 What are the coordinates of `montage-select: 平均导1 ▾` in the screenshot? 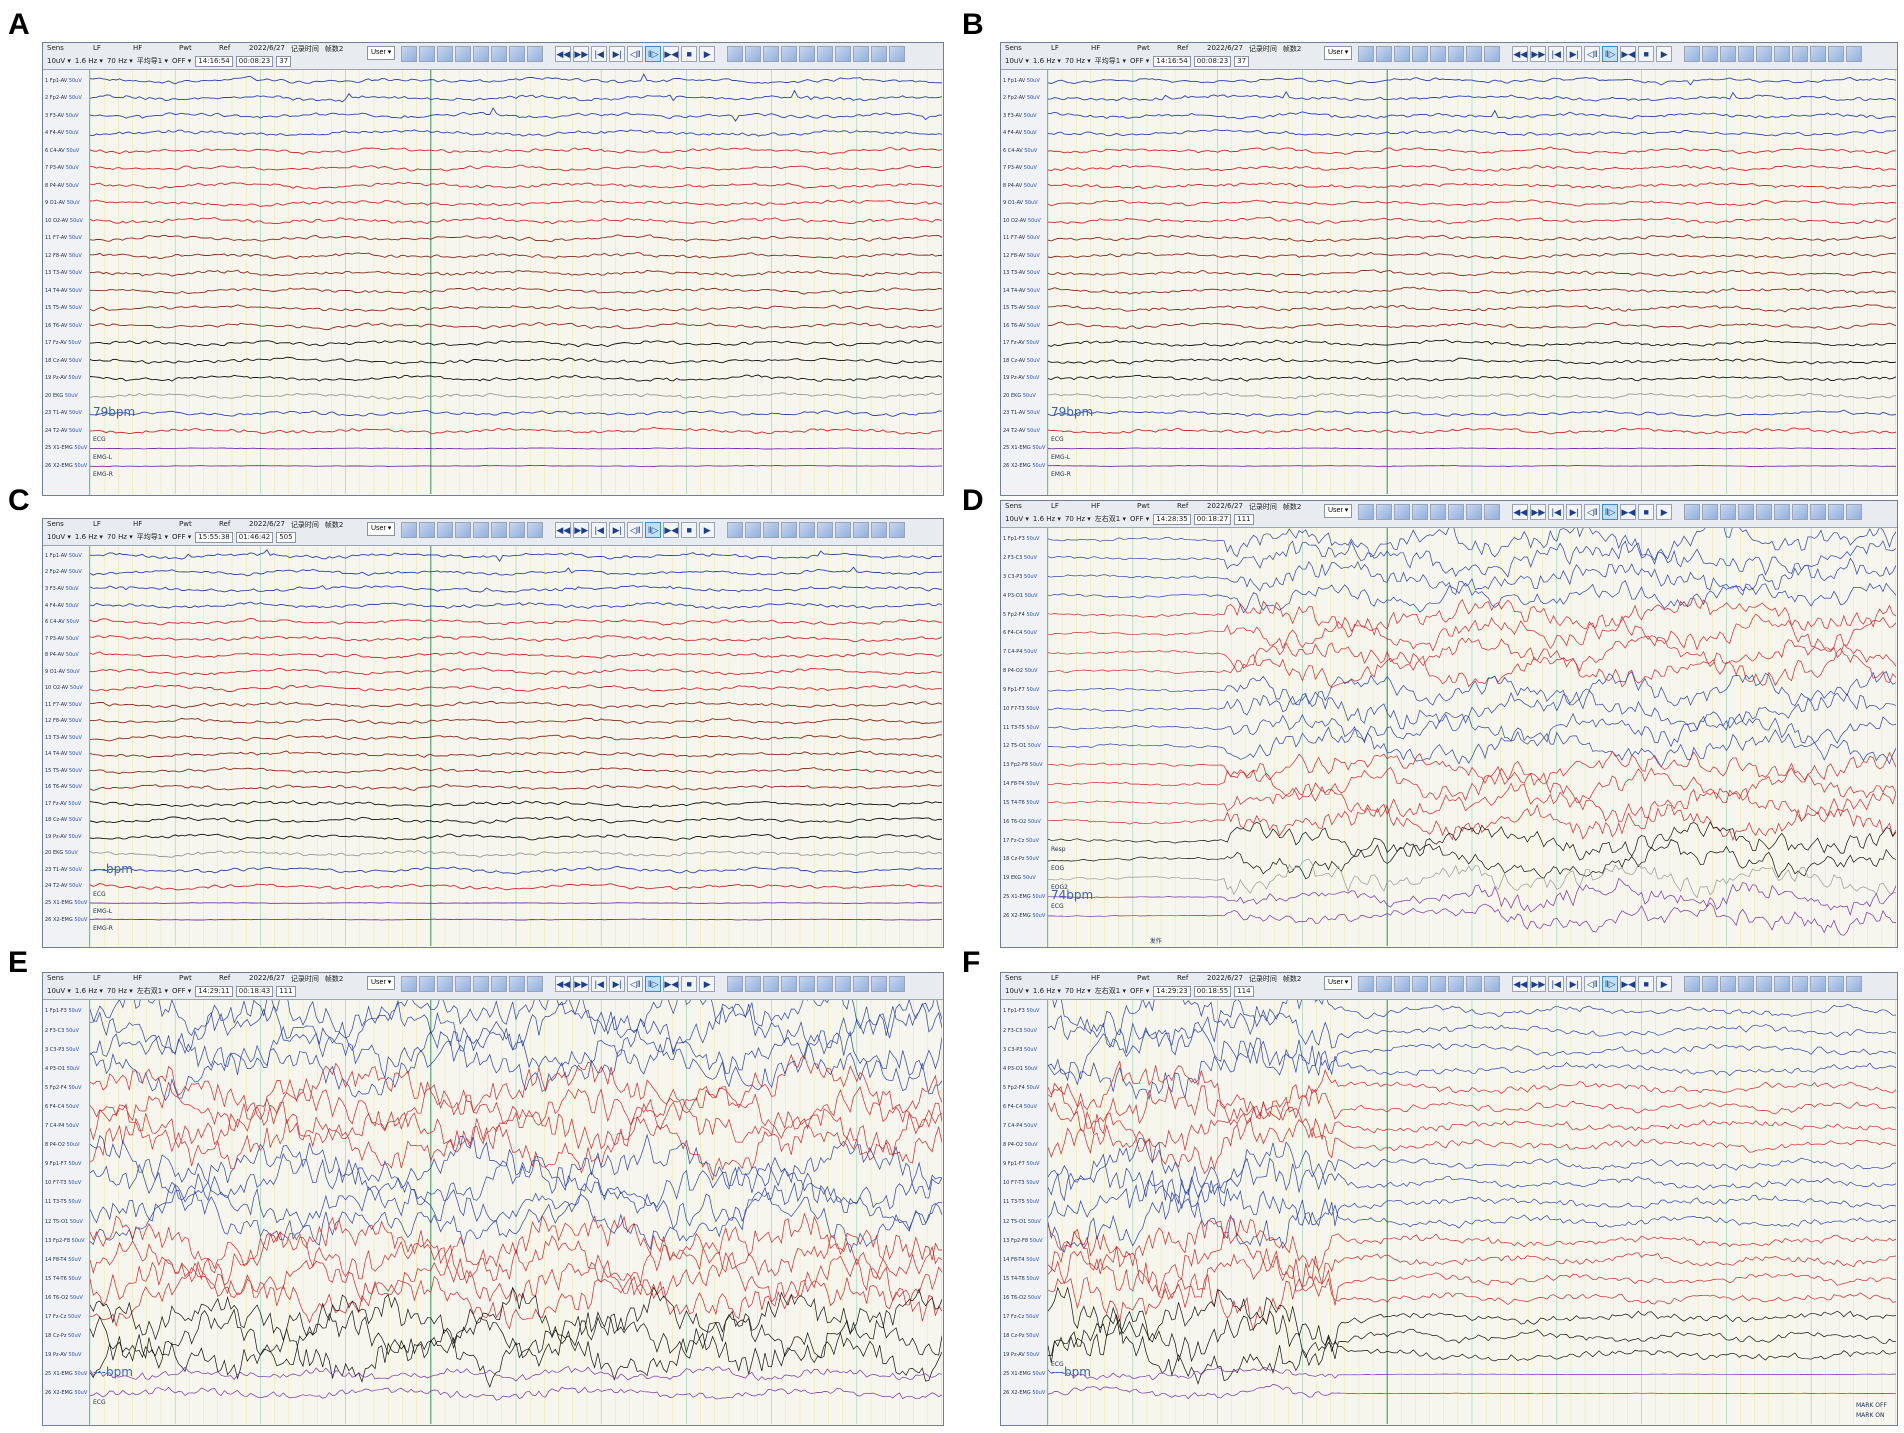 It's located at (152, 537).